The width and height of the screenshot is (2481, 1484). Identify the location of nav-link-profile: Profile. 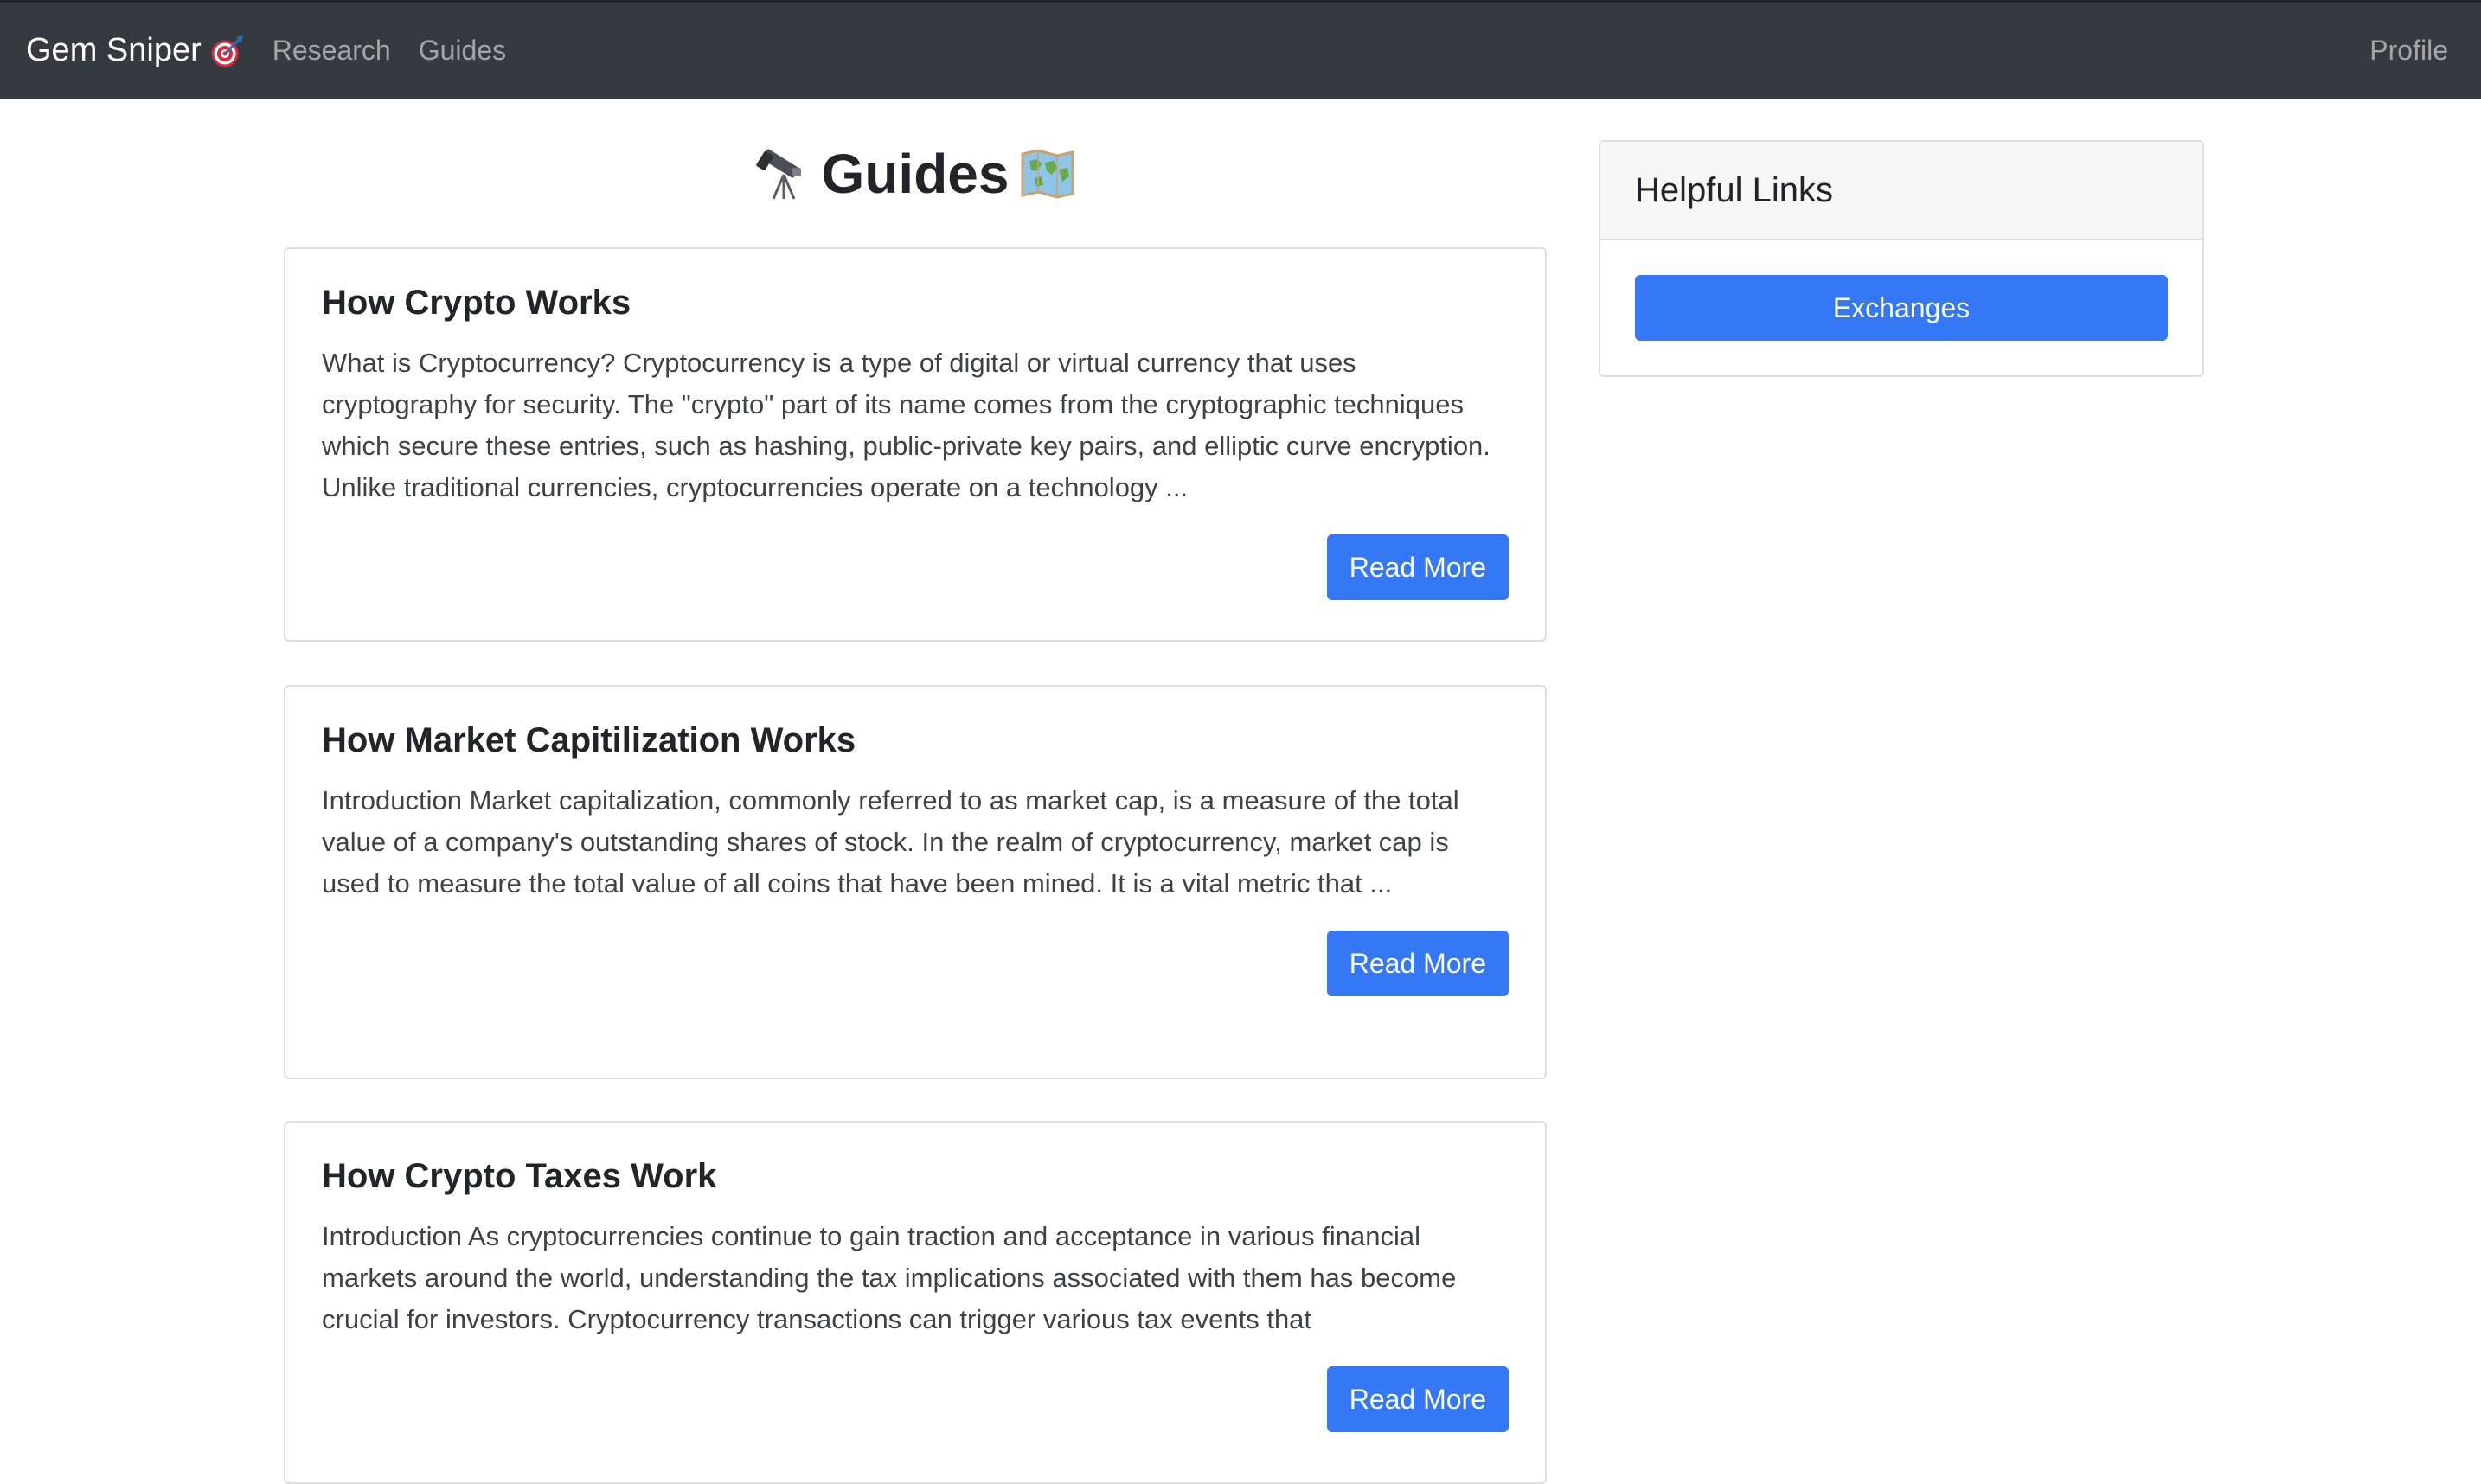
(2408, 51).